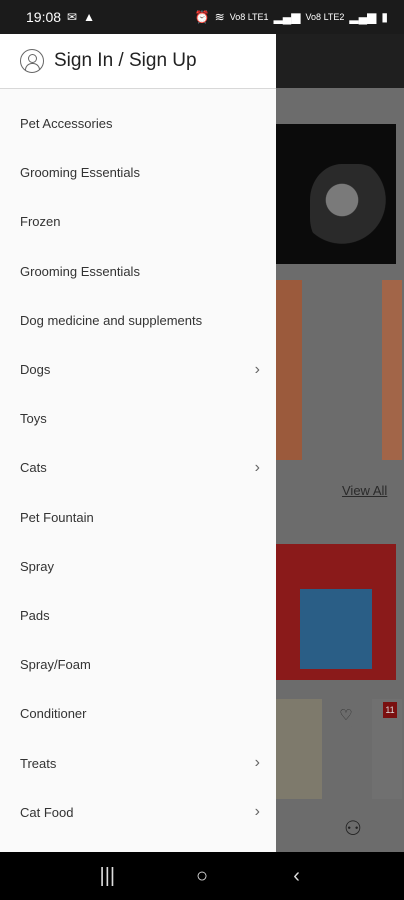  I want to click on menu-item: Dog medicine and supplements, so click(138, 320).